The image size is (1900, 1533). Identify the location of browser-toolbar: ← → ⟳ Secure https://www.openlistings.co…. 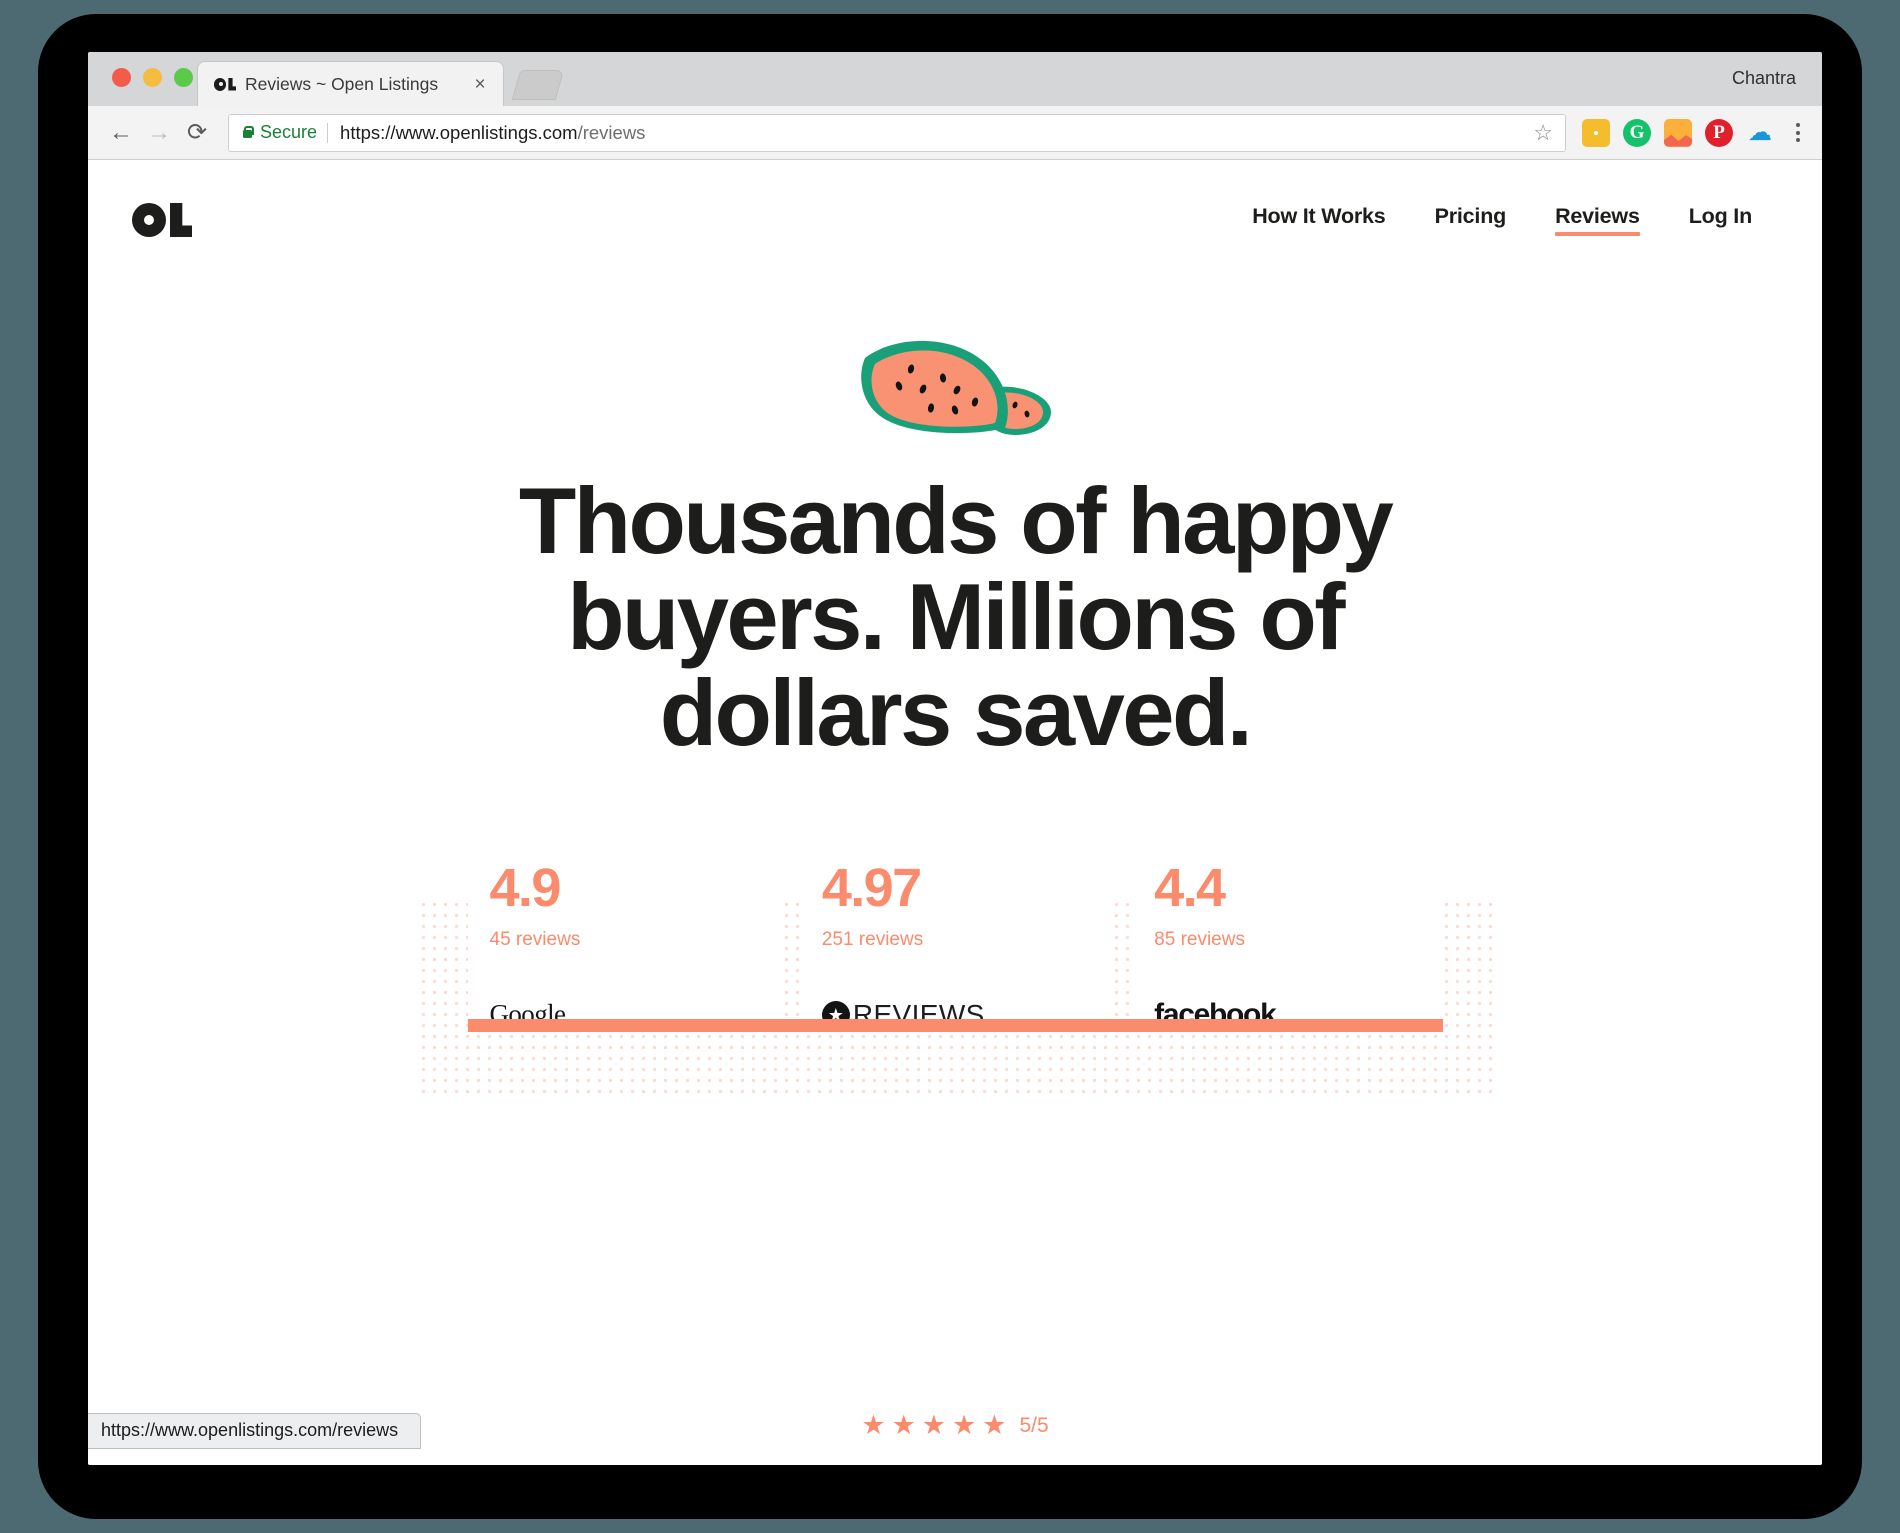
(955, 133).